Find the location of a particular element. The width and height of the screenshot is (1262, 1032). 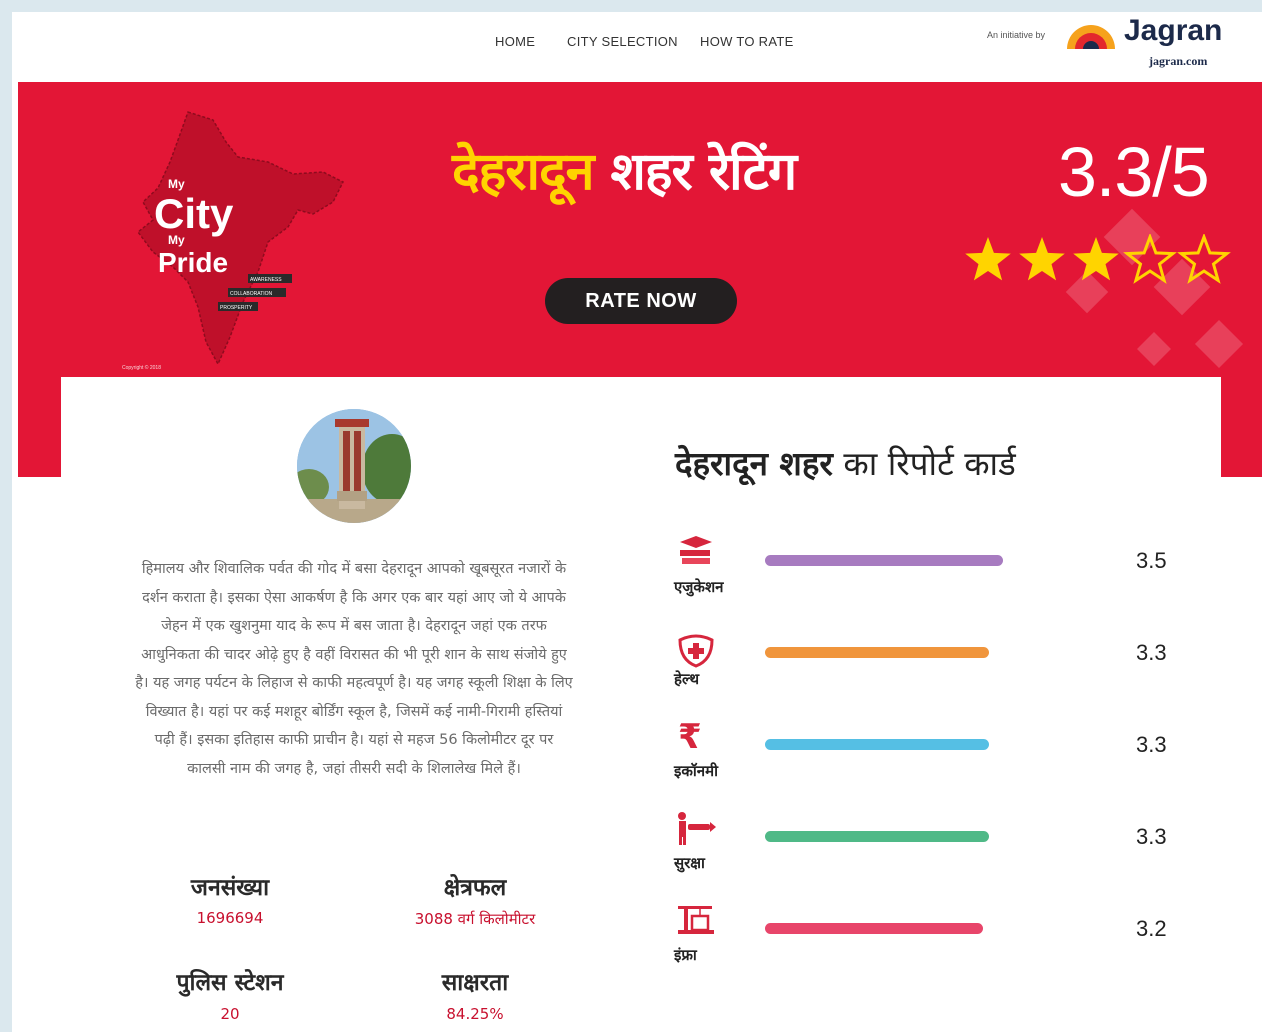

logo-my-1: My is located at coordinates (176, 184).